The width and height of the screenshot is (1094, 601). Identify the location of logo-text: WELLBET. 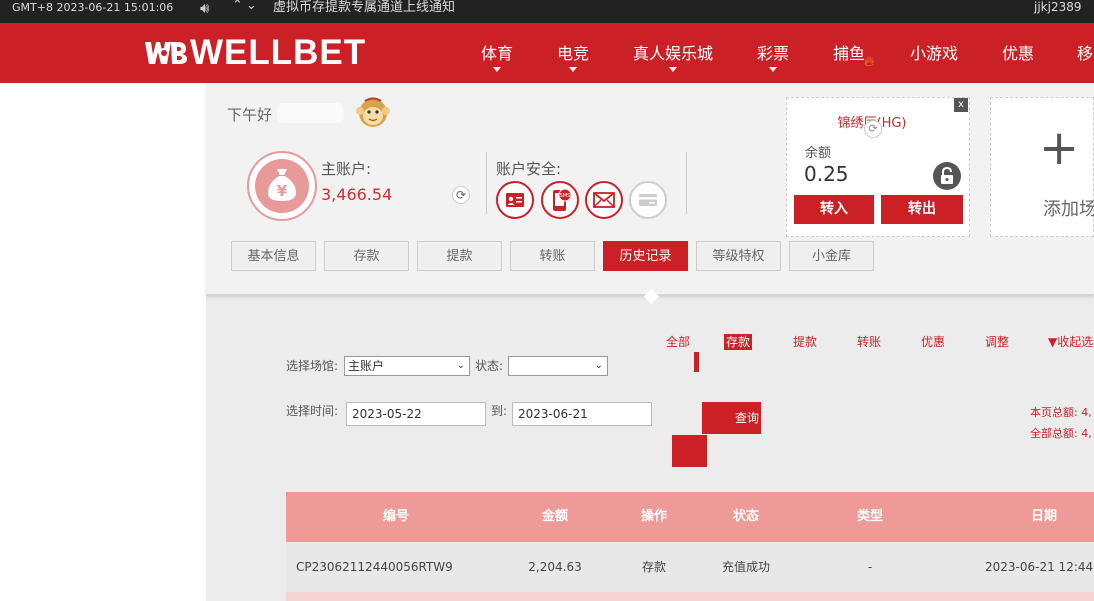
(278, 52).